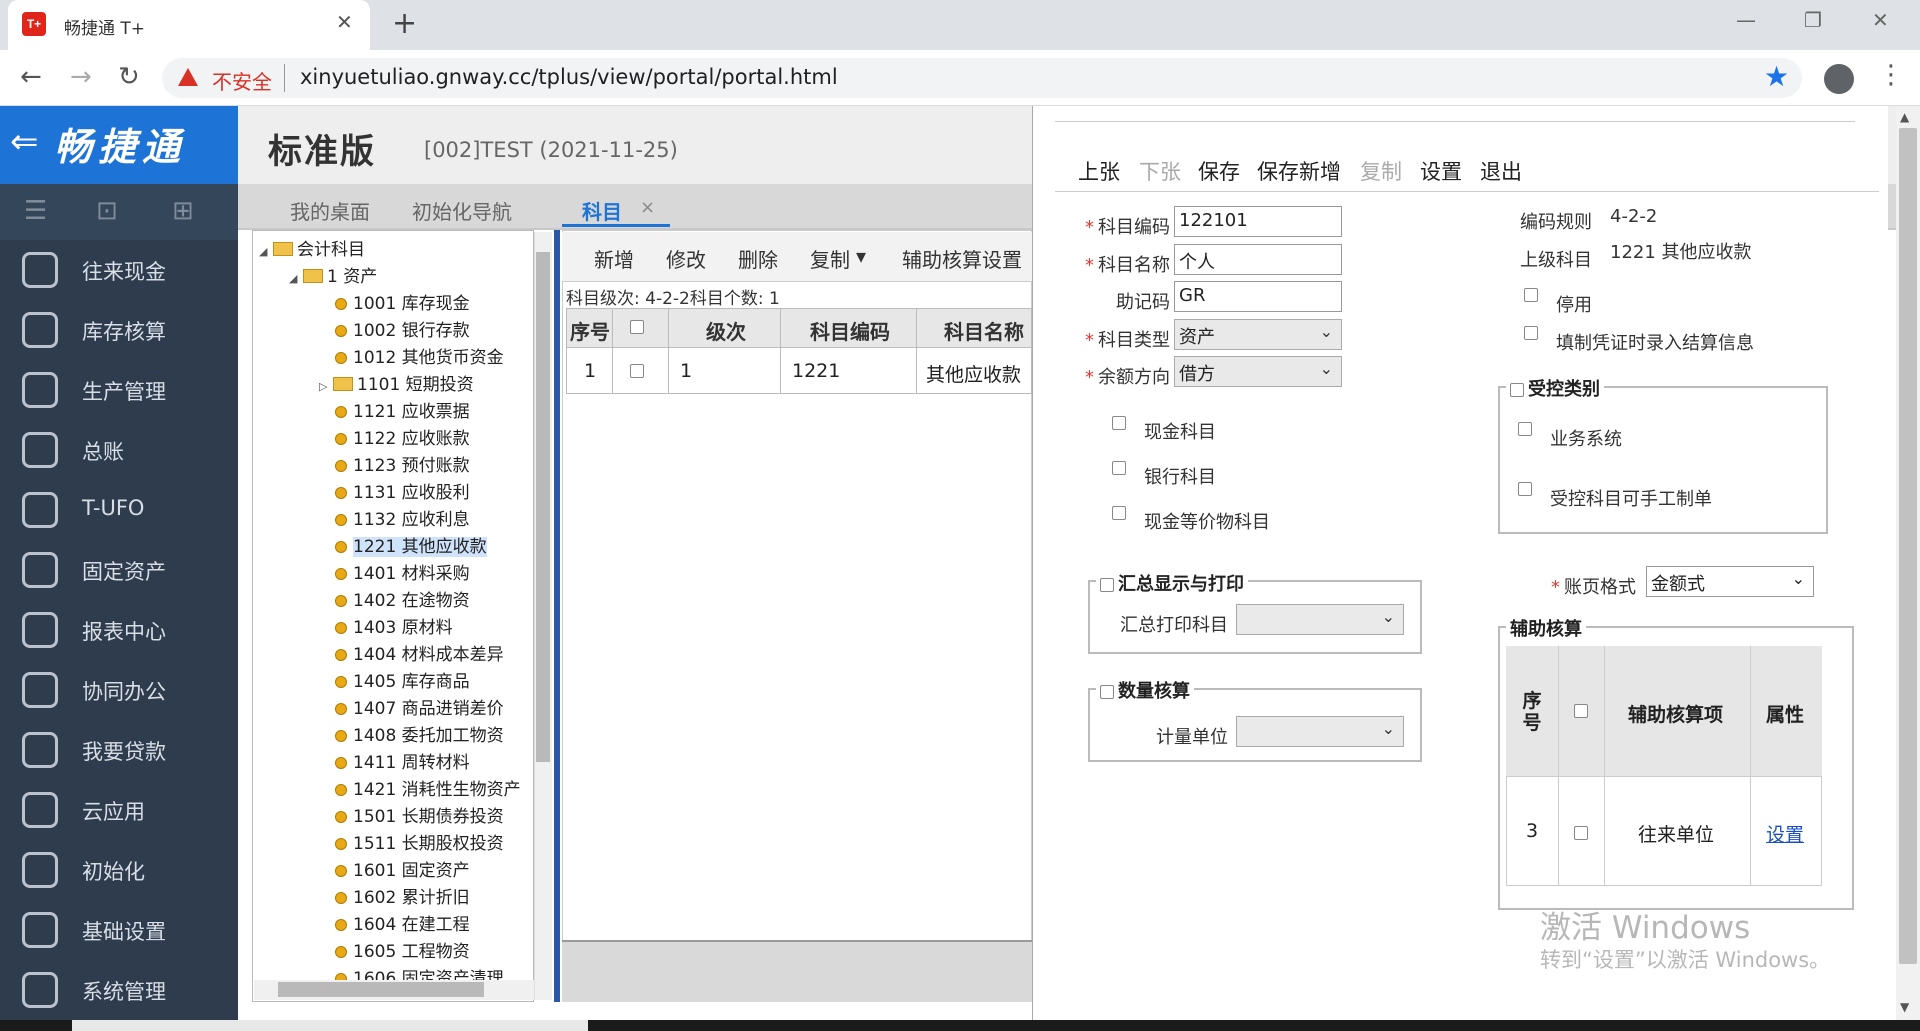  I want to click on quantity-checkbox, so click(1107, 692).